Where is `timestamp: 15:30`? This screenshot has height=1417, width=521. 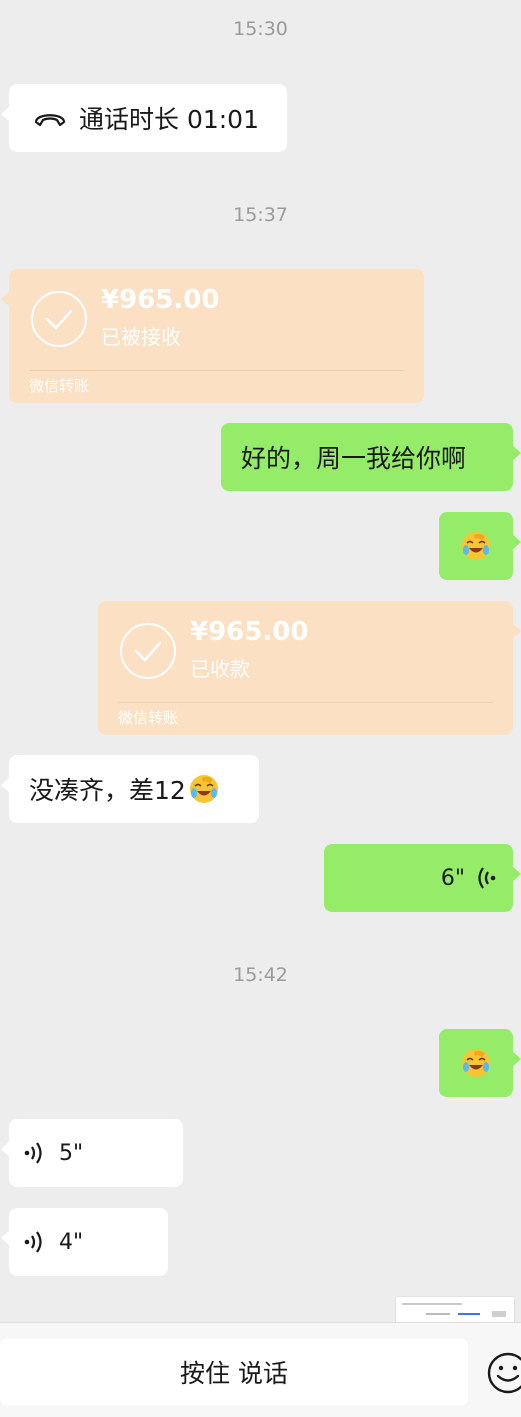 timestamp: 15:30 is located at coordinates (260, 29).